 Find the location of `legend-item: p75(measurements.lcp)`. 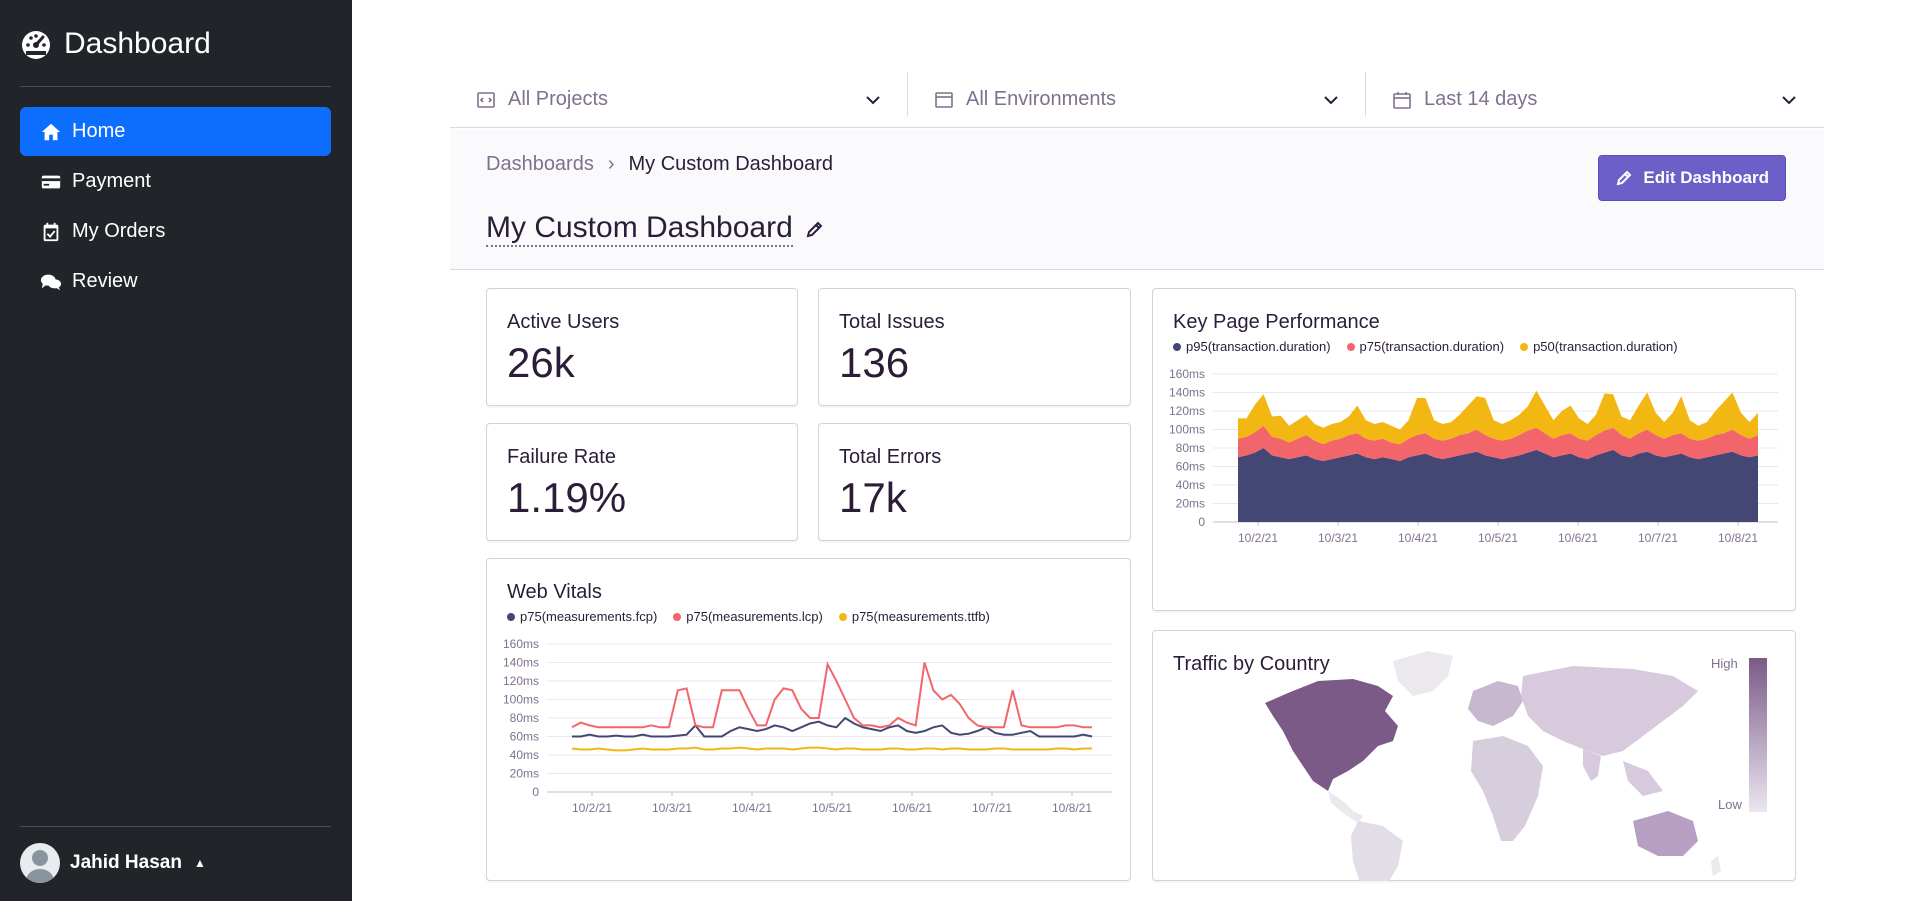

legend-item: p75(measurements.lcp) is located at coordinates (748, 616).